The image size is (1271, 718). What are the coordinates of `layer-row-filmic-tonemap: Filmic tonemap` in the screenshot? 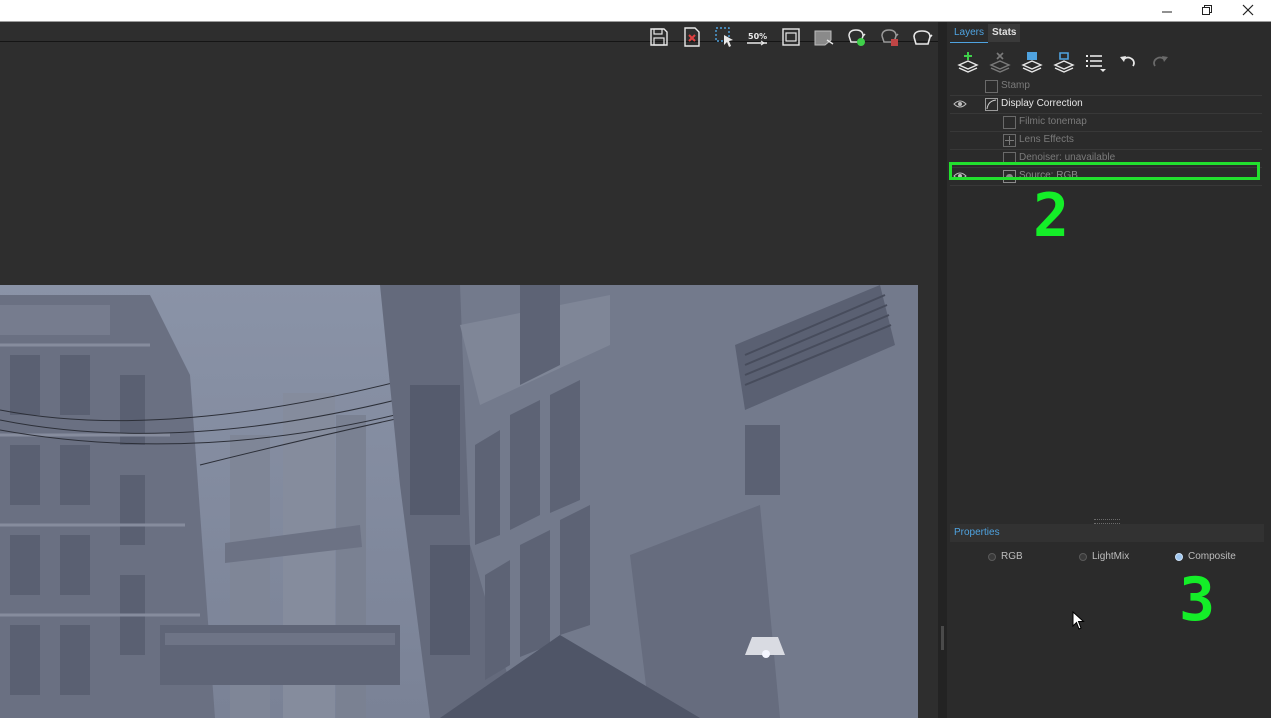 It's located at (1106, 123).